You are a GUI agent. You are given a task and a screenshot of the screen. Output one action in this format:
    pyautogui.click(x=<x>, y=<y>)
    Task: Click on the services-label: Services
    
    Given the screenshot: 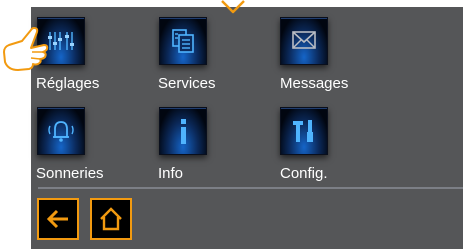 What is the action you would take?
    pyautogui.click(x=187, y=83)
    